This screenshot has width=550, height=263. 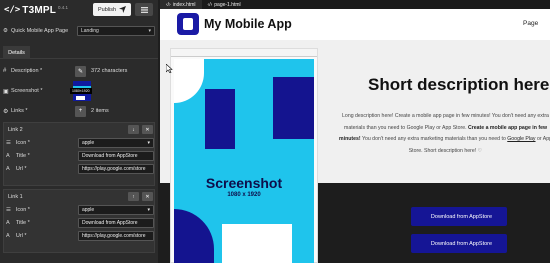 I want to click on brand-version: 0.4.1, so click(x=63, y=7).